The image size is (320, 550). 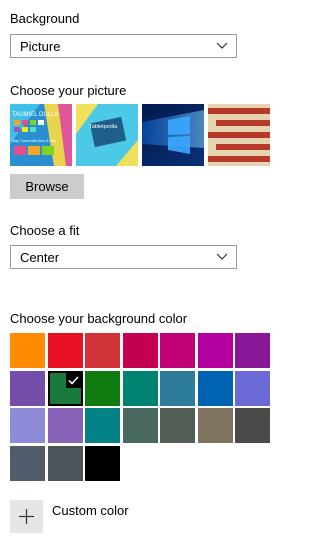 I want to click on plus-icon, so click(x=26, y=516).